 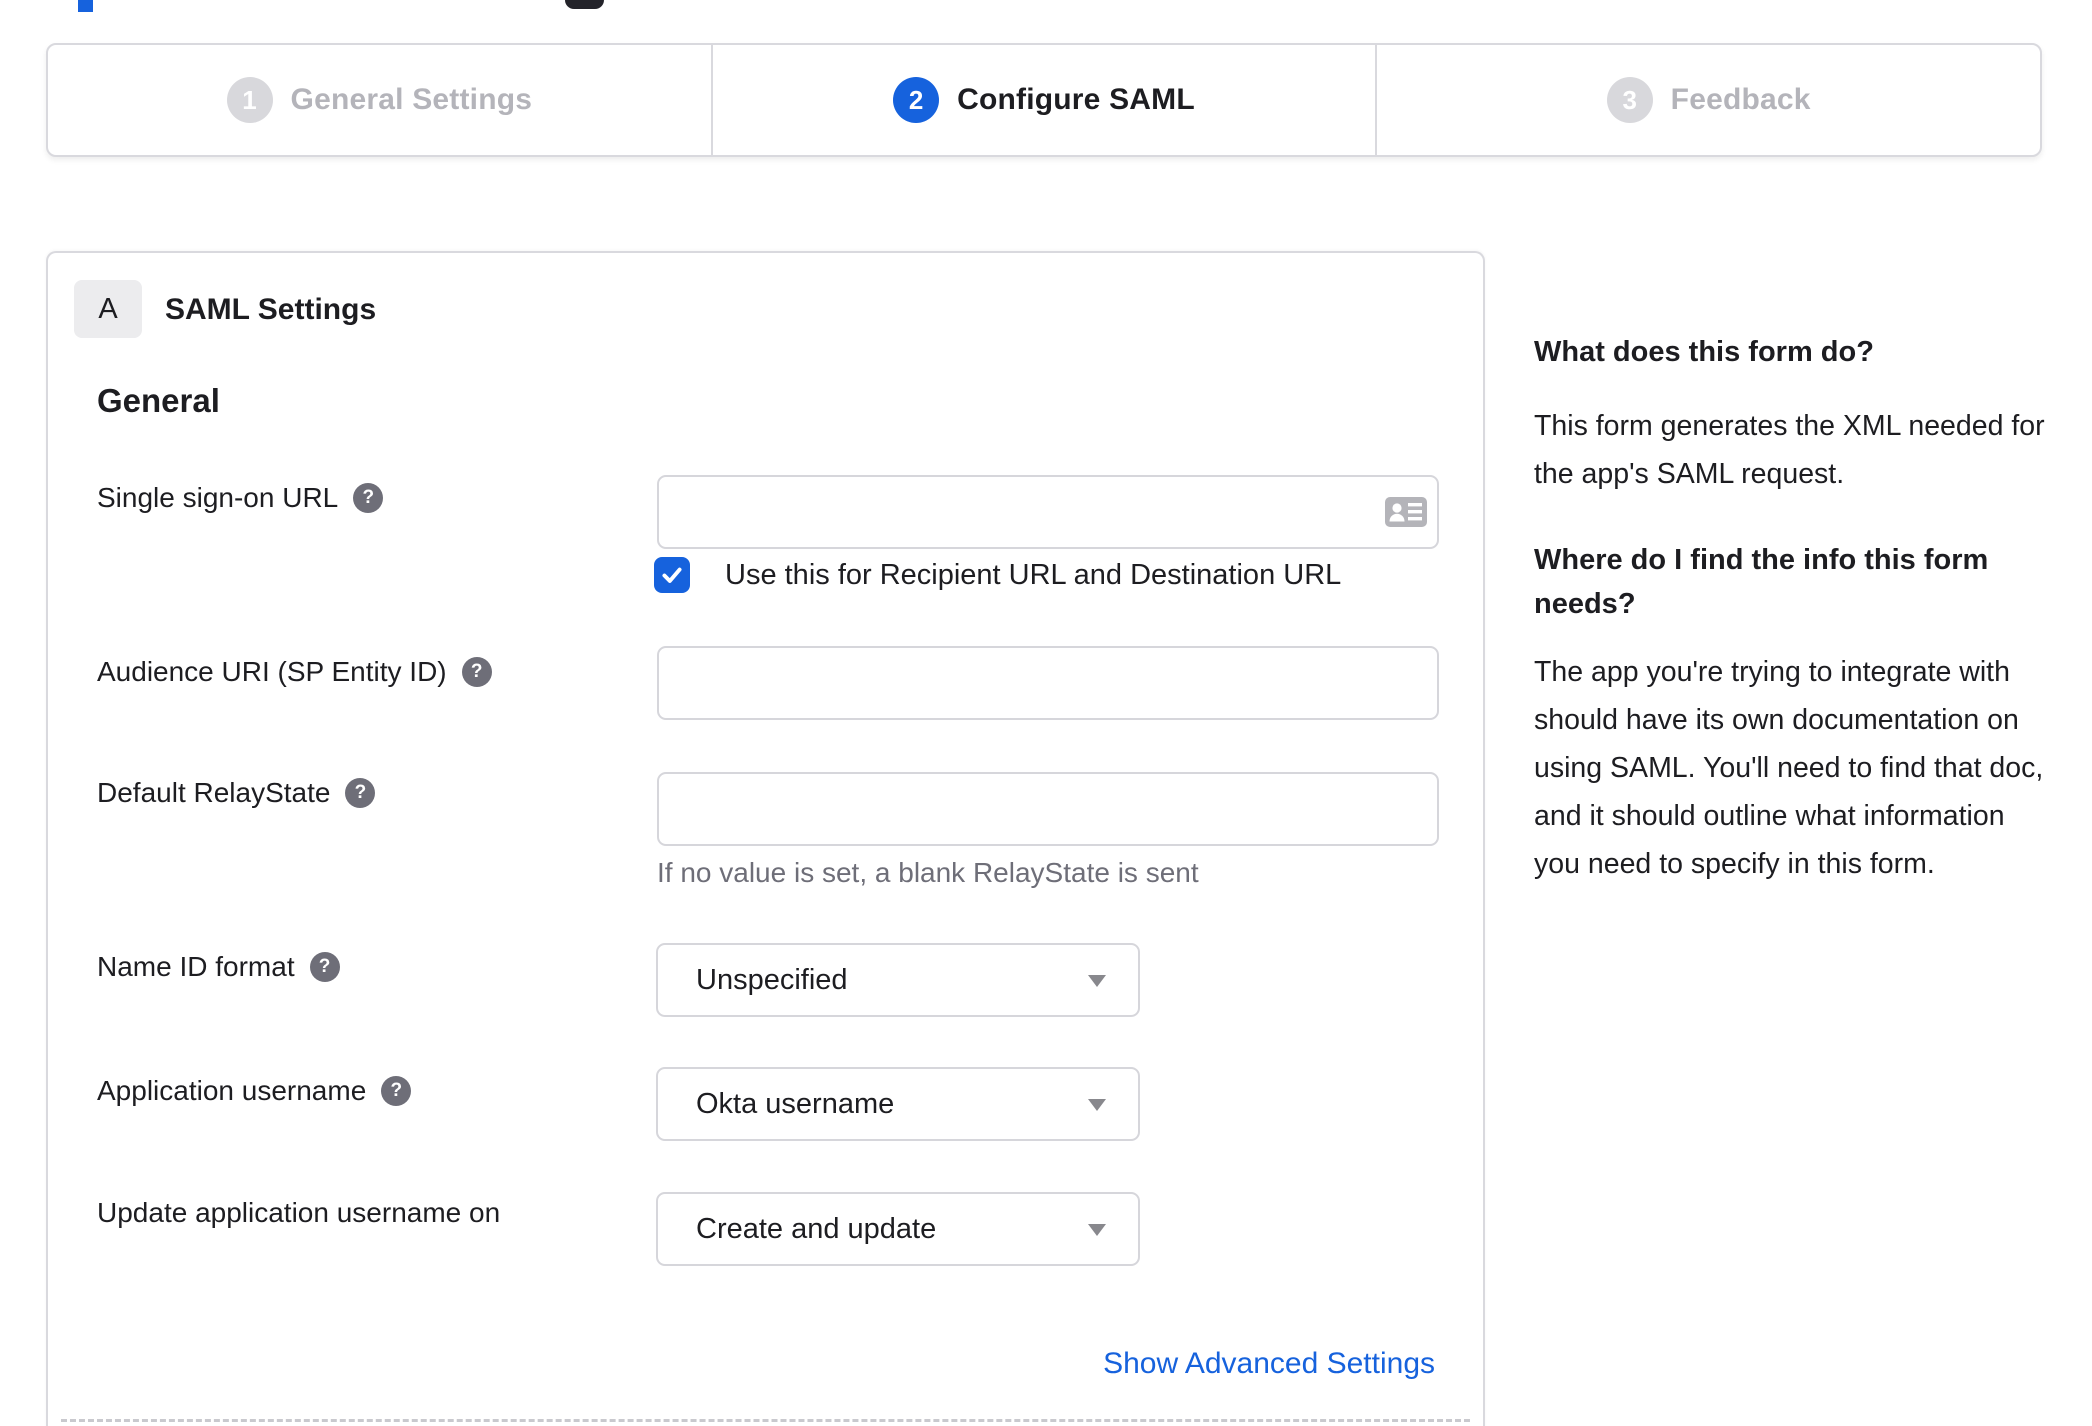 I want to click on show-advanced-settings-link: Show Advanced Settings, so click(x=1269, y=1364).